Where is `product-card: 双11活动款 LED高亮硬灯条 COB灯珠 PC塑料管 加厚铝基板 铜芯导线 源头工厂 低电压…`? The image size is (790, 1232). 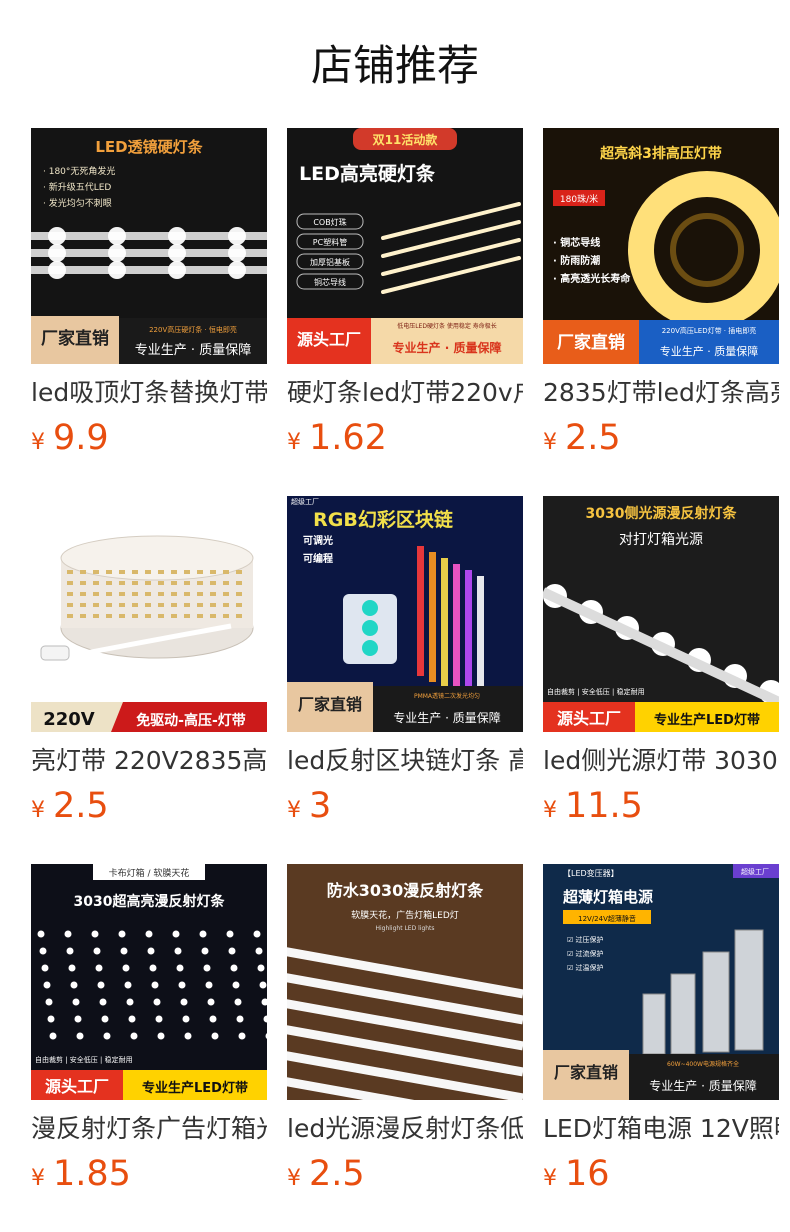
product-card: 双11活动款 LED高亮硬灯条 COB灯珠 PC塑料管 加厚铝基板 铜芯导线 源头工厂 低电压… is located at coordinates (405, 298).